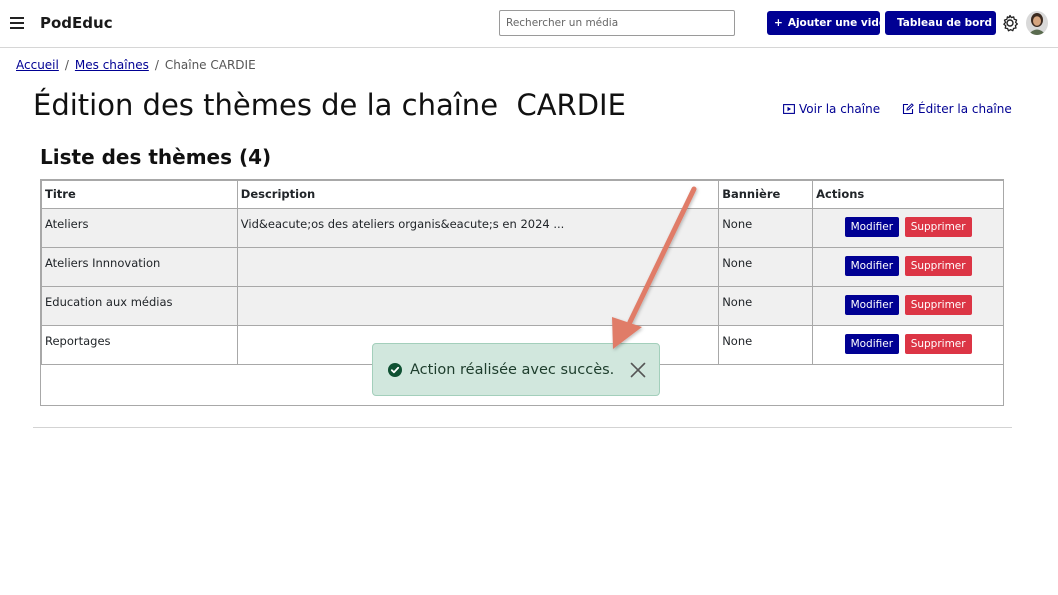 The height and width of the screenshot is (595, 1058). Describe the element at coordinates (522, 427) in the screenshot. I see `divider` at that location.